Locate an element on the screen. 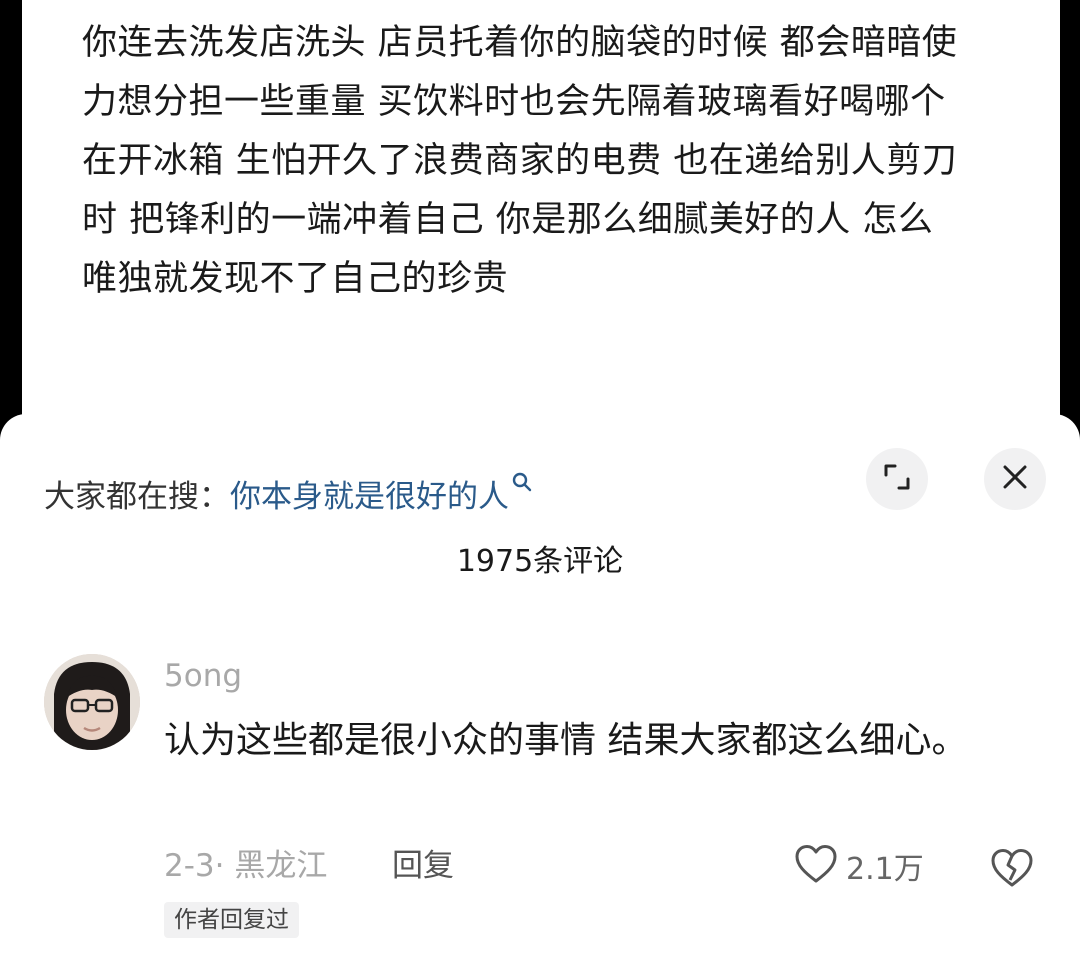 The height and width of the screenshot is (960, 1080). expand-button is located at coordinates (897, 479).